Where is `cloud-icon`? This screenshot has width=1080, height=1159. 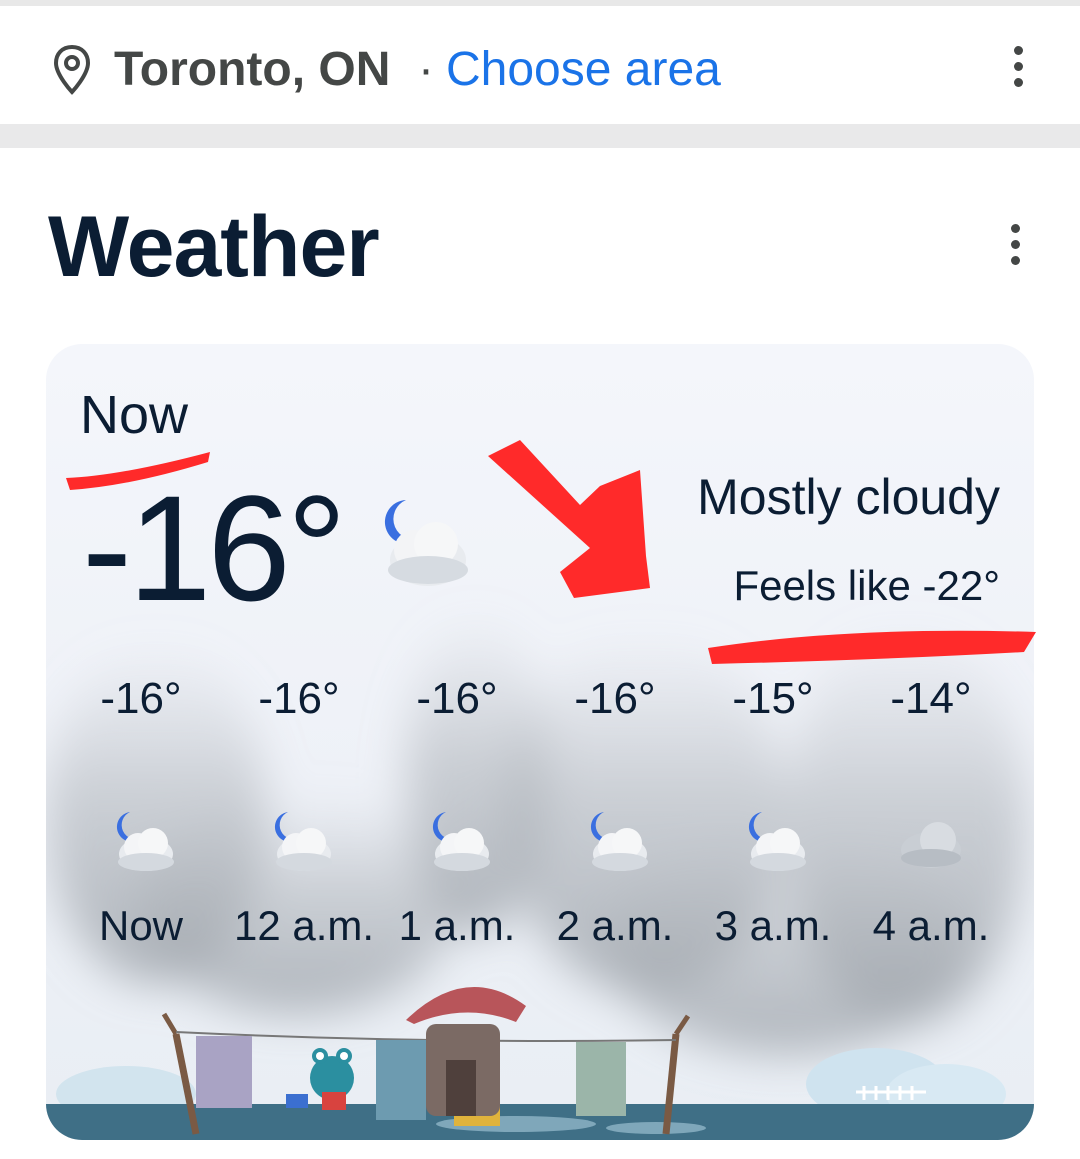
cloud-icon is located at coordinates (931, 845).